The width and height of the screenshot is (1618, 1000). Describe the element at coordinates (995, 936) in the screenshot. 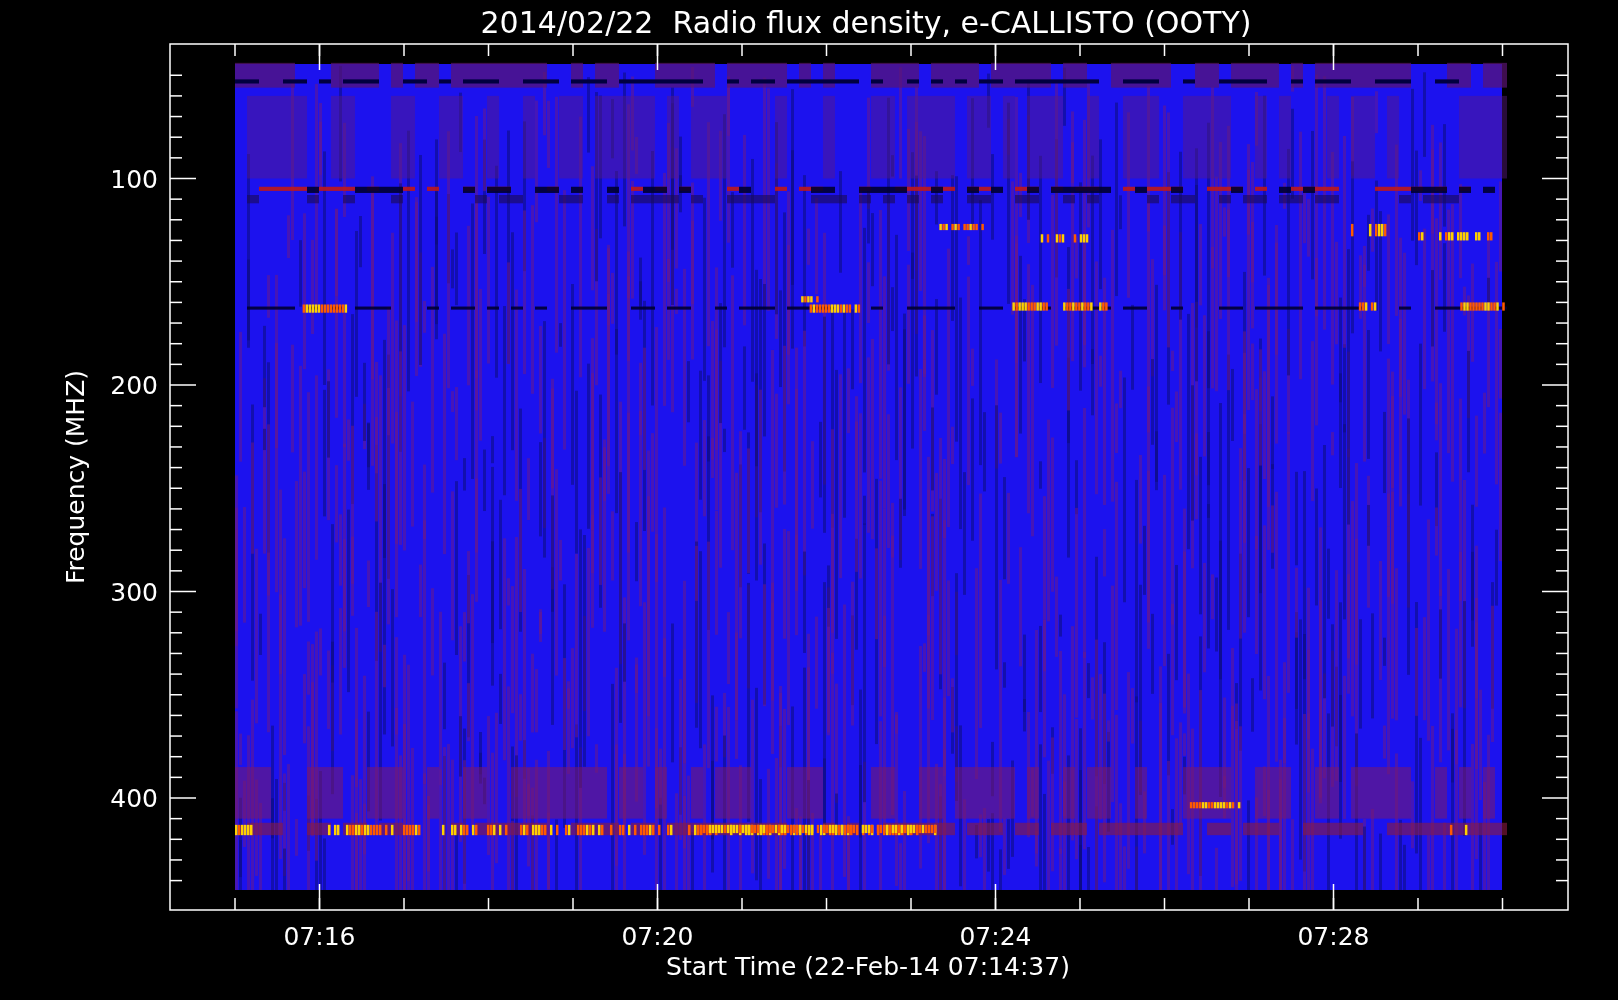

I see `x-tick-label: 07:24` at that location.